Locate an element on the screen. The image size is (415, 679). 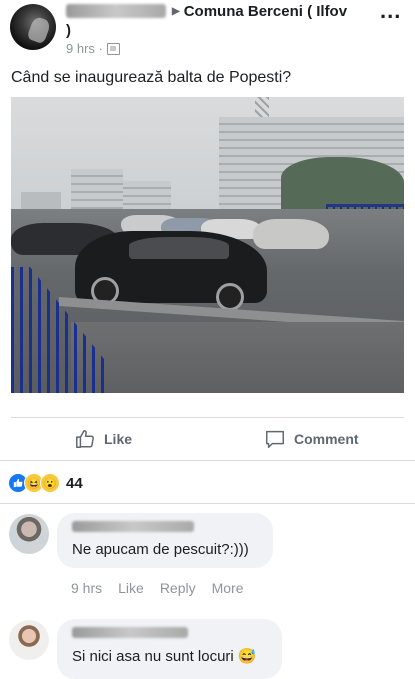
comment-button: Comment is located at coordinates (311, 439).